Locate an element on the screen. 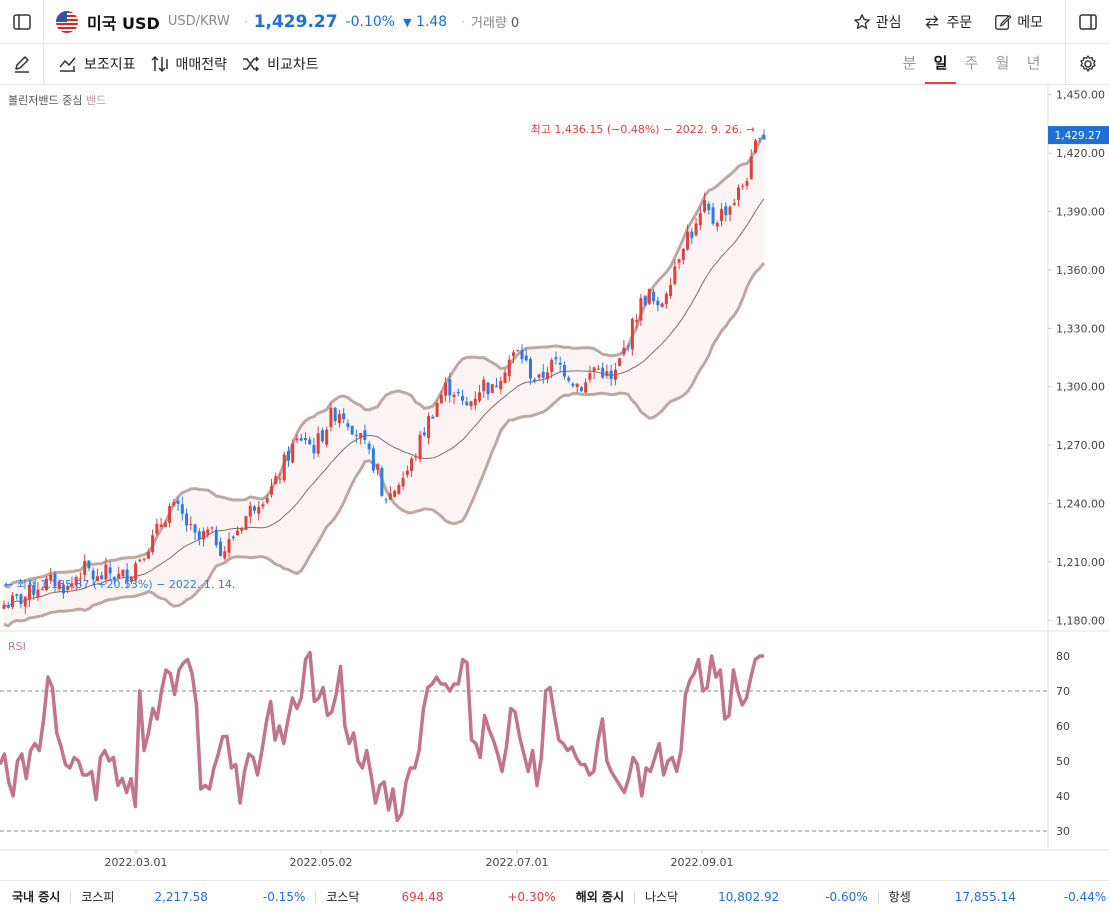 Image resolution: width=1109 pixels, height=912 pixels. divider is located at coordinates (878, 896).